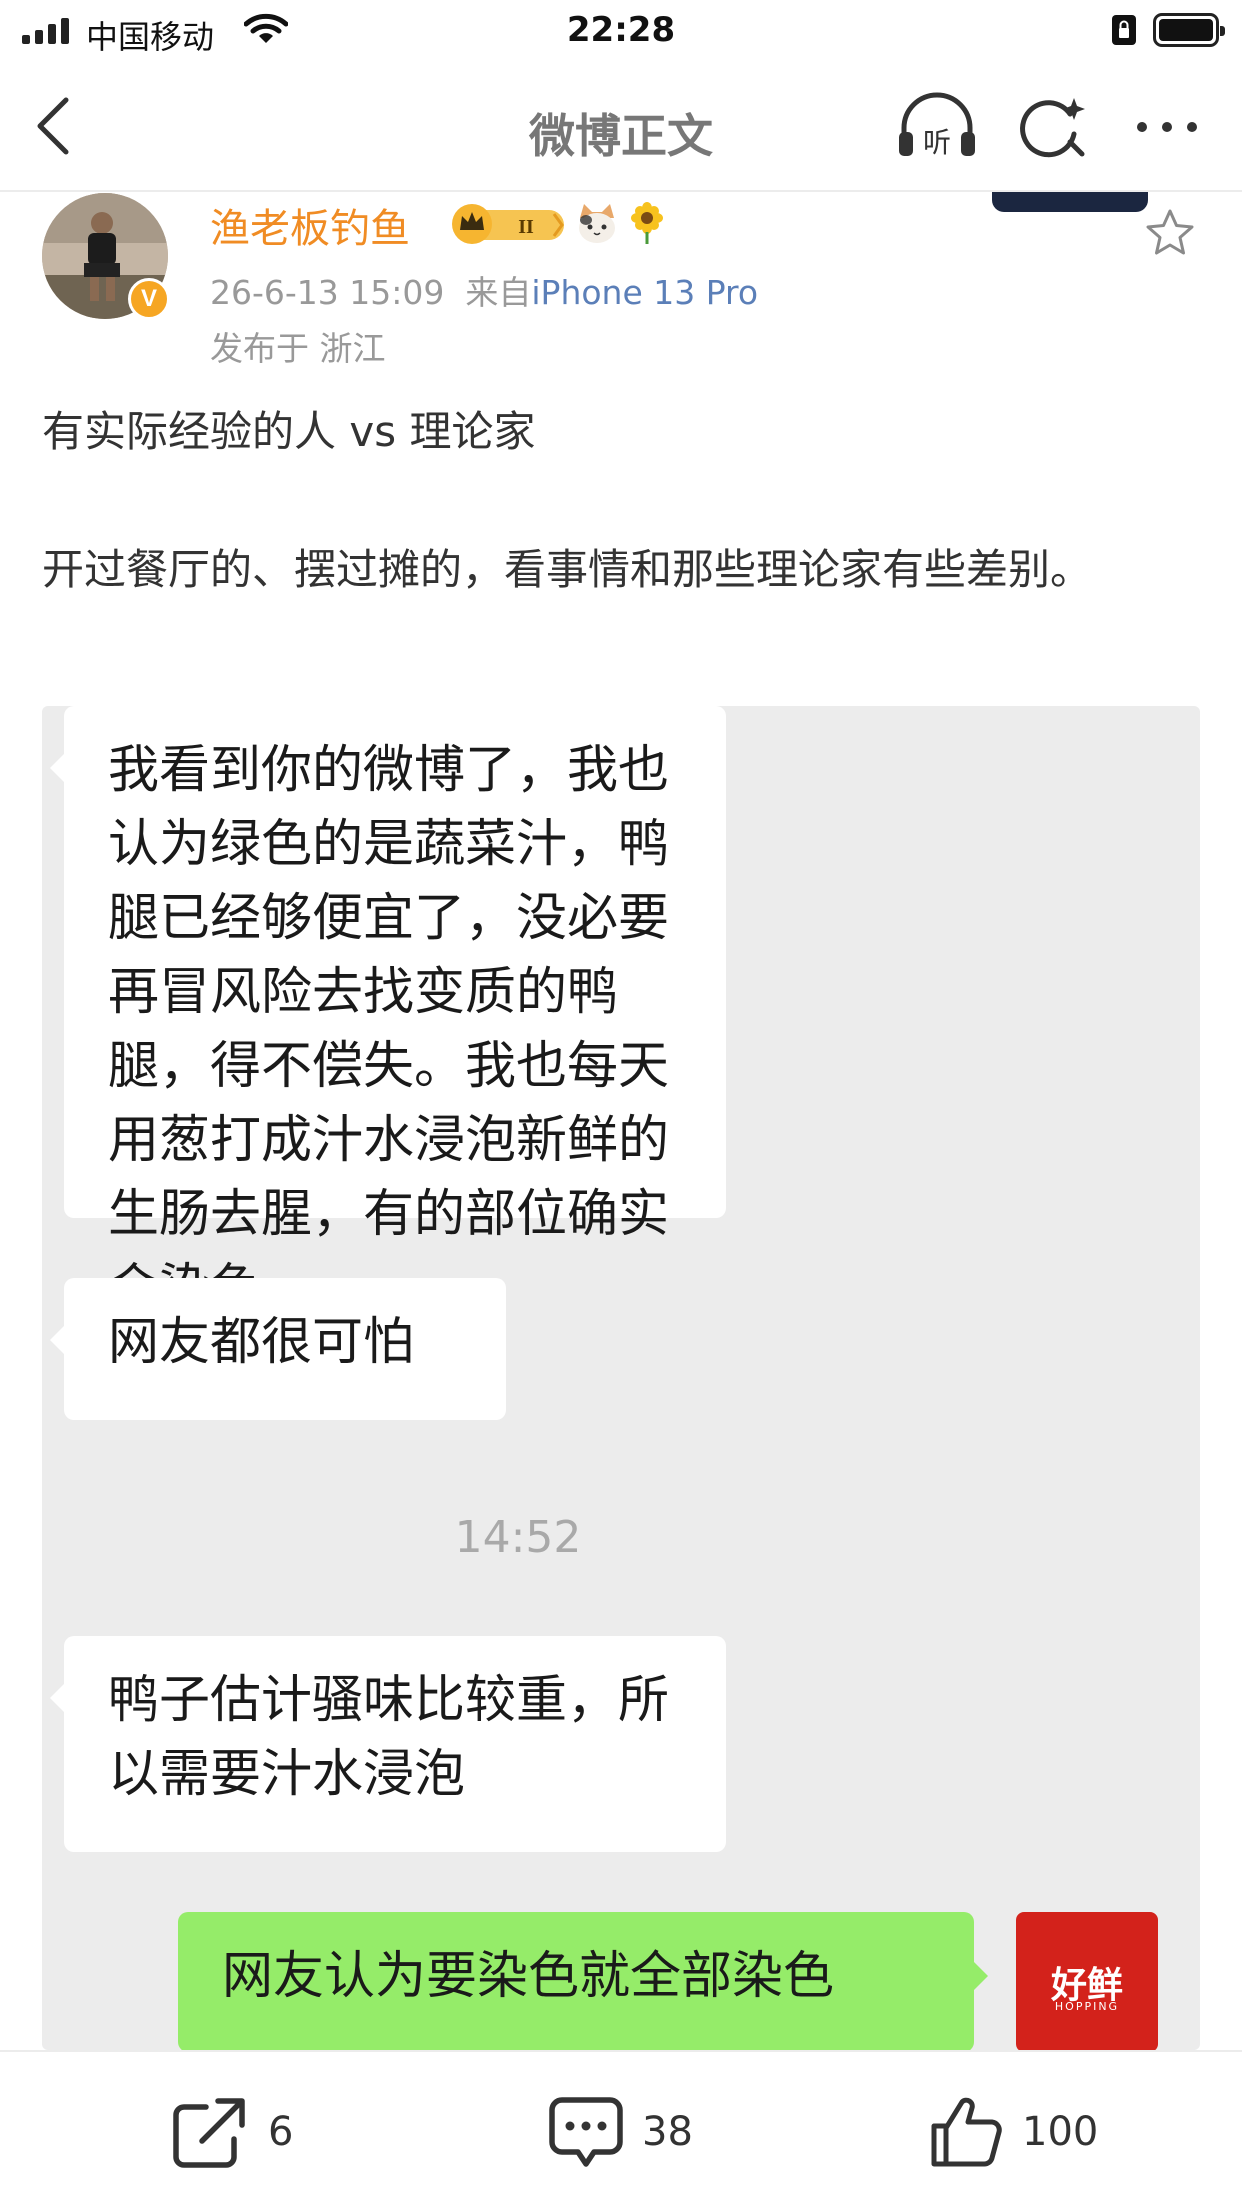  Describe the element at coordinates (1013, 2132) in the screenshot. I see `like-button: 100` at that location.